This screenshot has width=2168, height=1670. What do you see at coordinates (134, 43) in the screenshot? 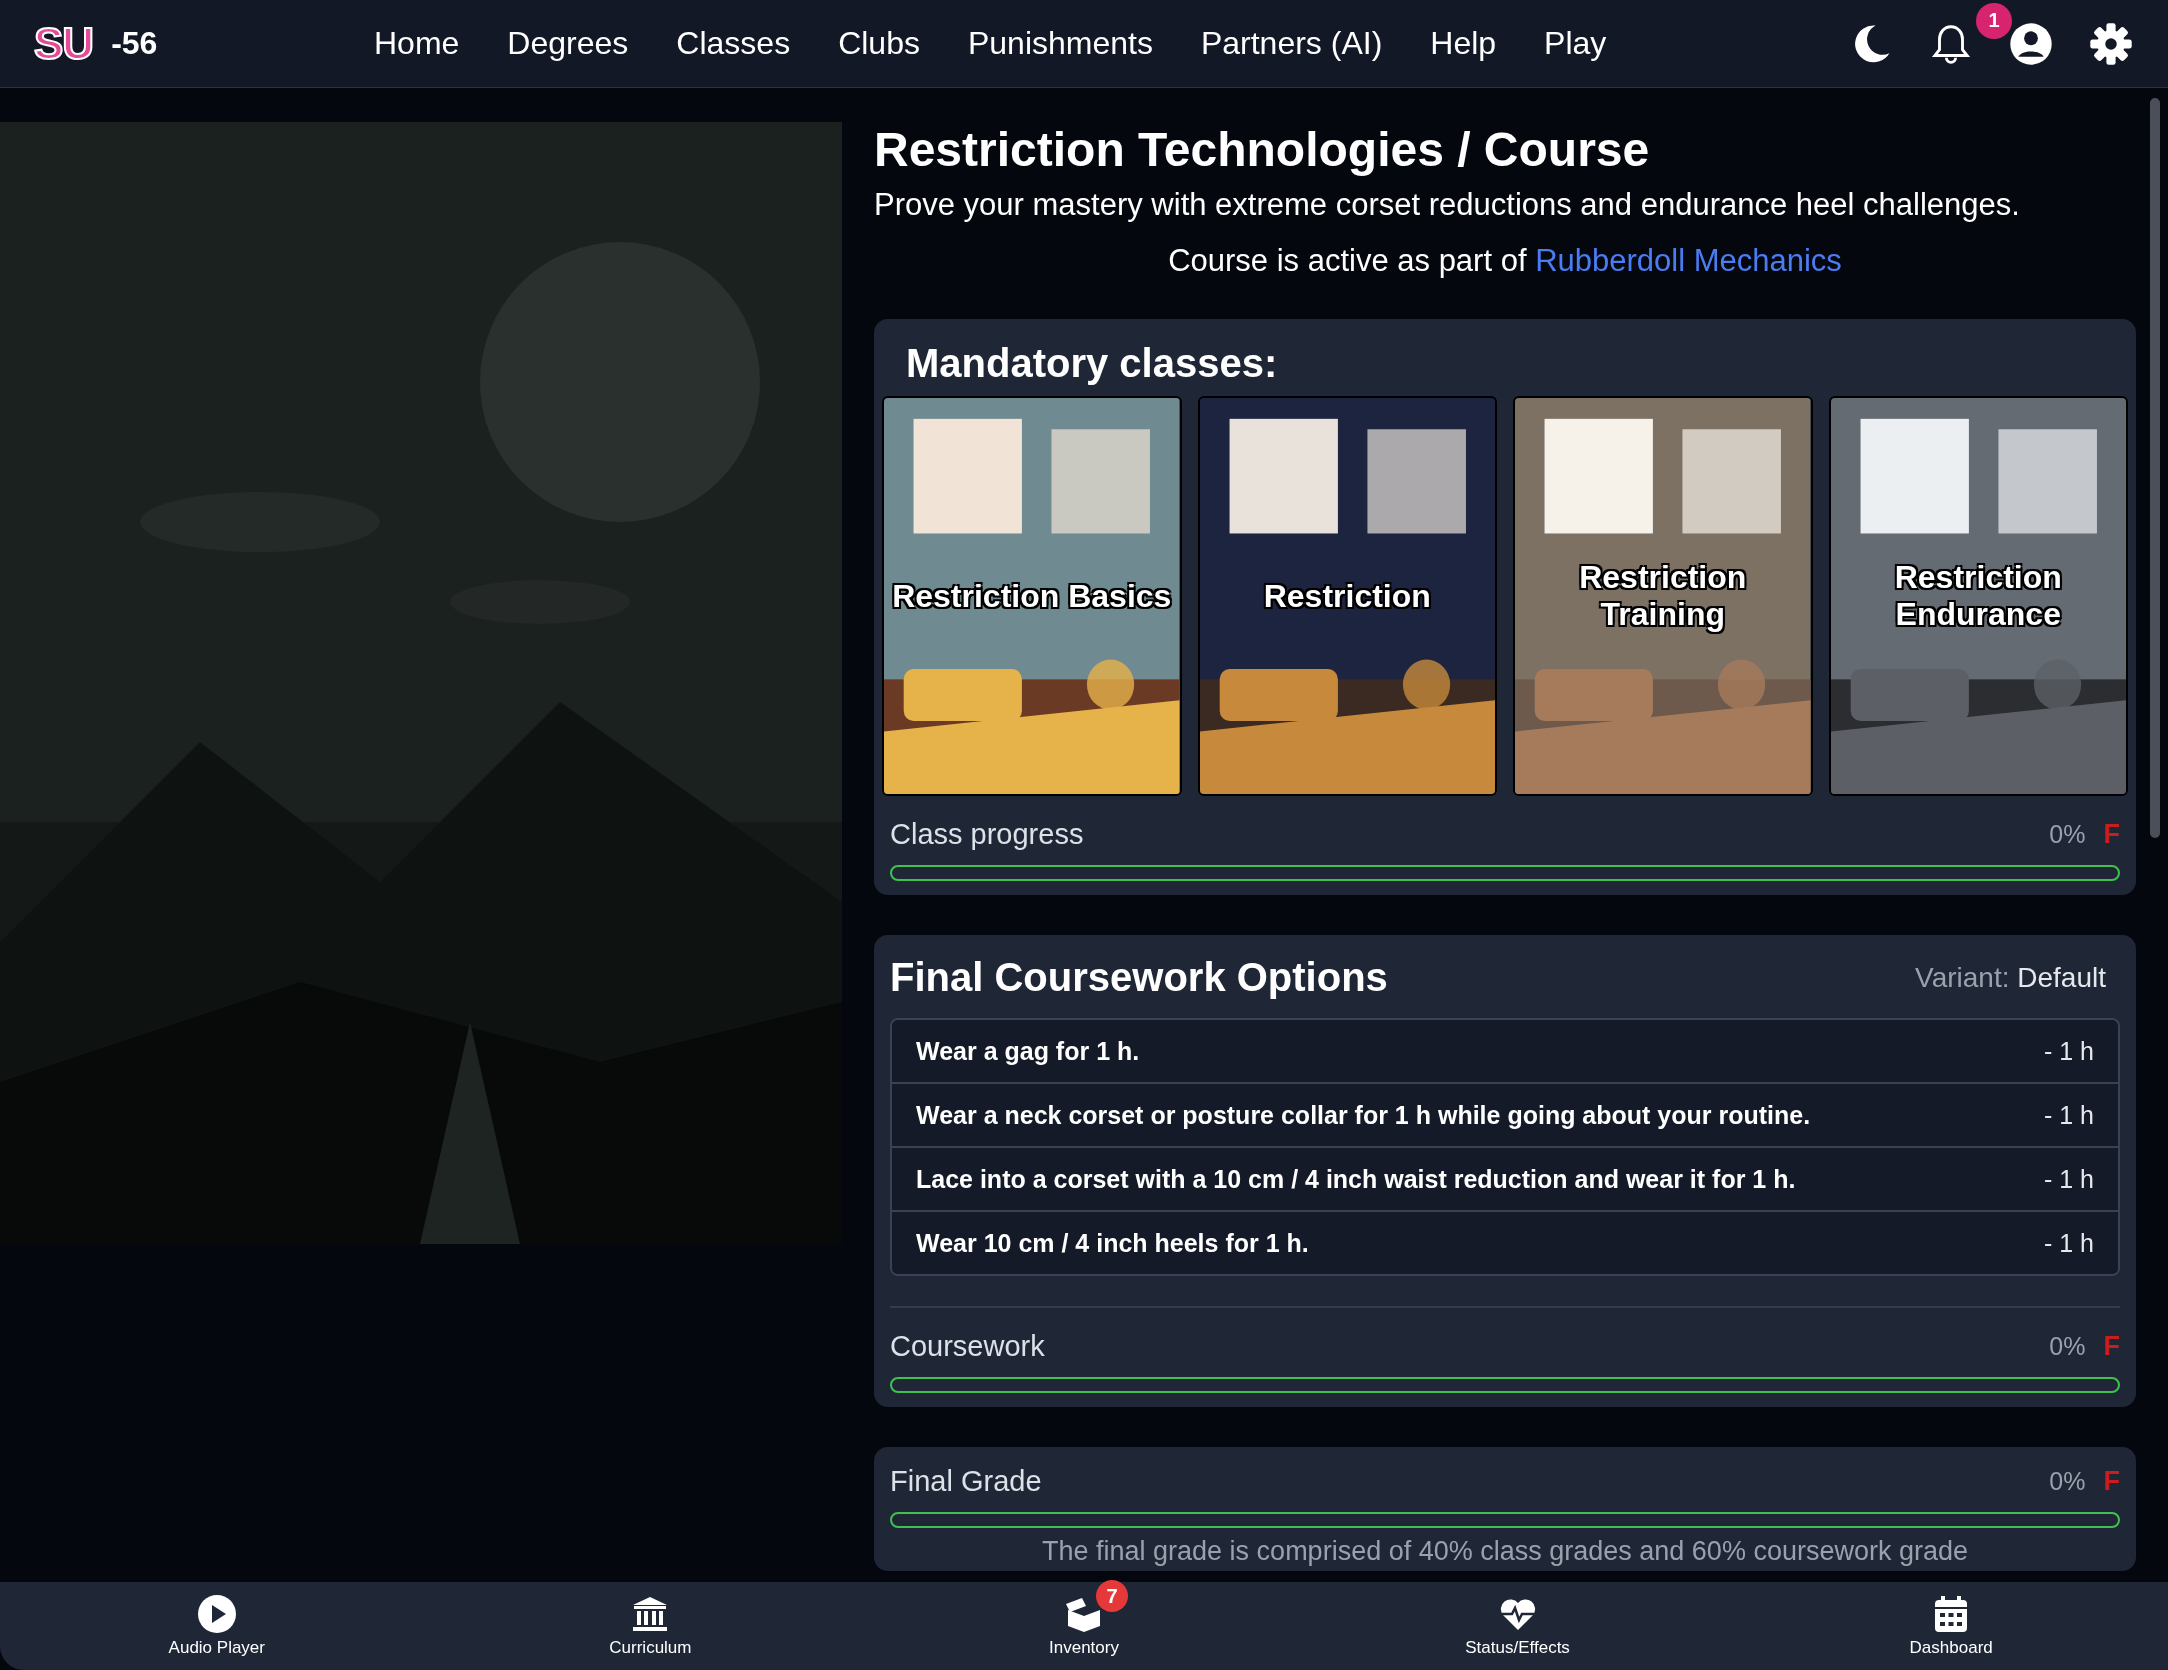
I see `score: -56` at bounding box center [134, 43].